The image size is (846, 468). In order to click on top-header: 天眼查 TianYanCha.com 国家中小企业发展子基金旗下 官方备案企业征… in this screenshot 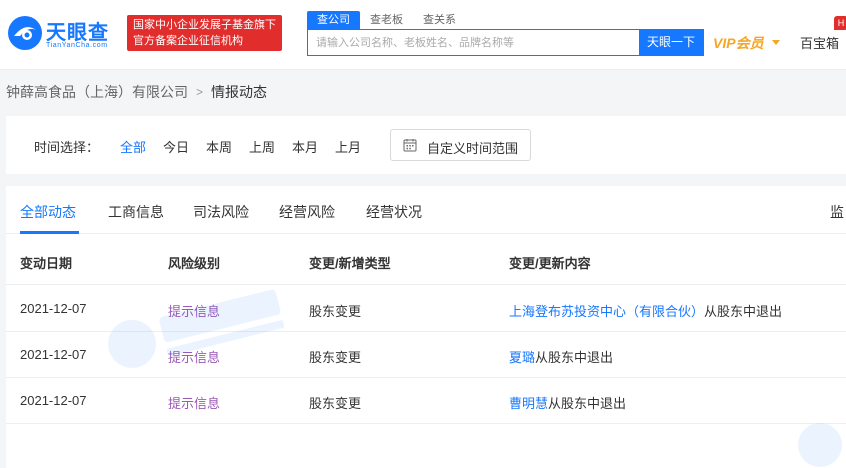, I will do `click(423, 35)`.